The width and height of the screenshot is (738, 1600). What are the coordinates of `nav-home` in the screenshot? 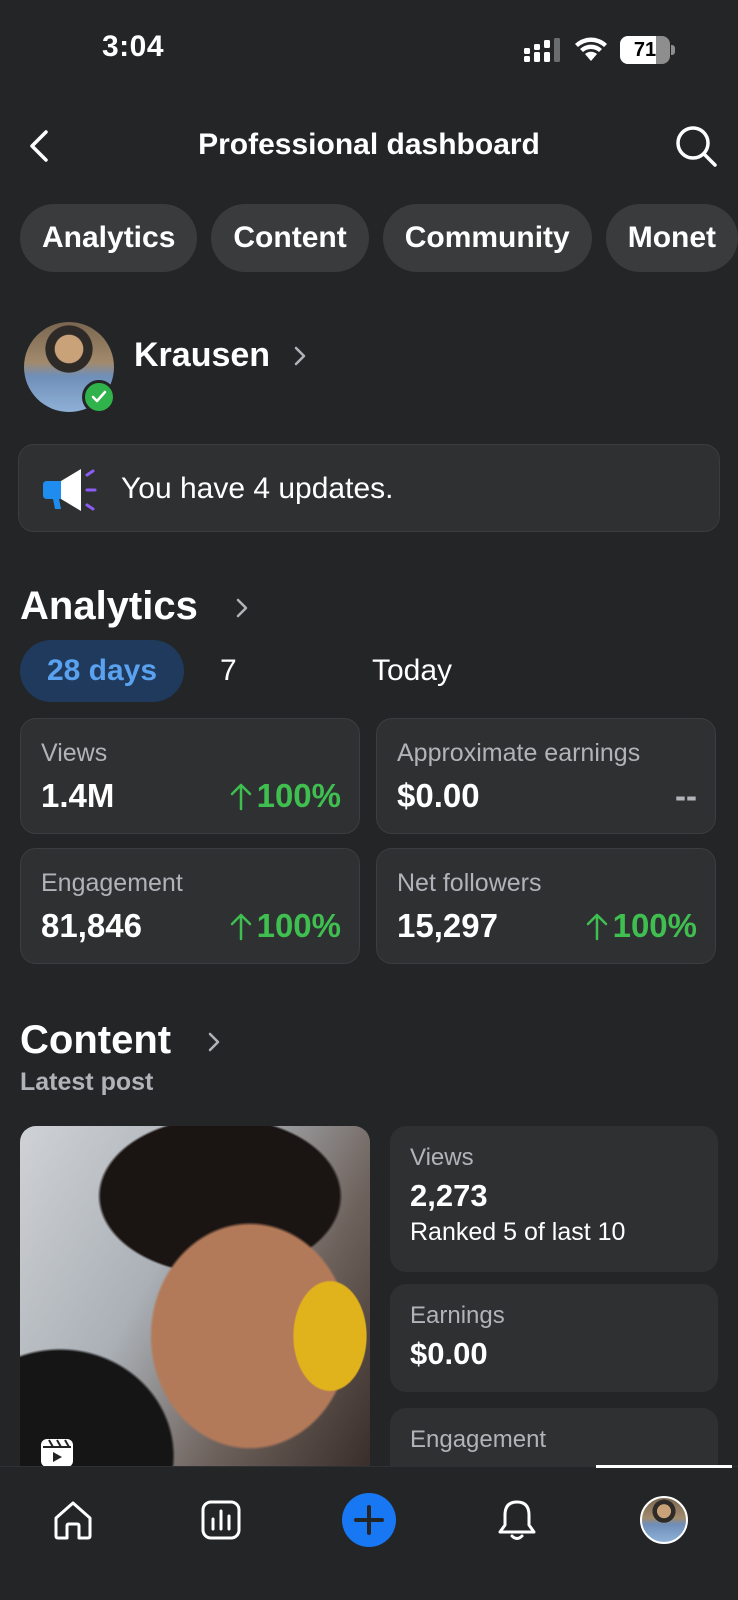 It's located at (73, 1520).